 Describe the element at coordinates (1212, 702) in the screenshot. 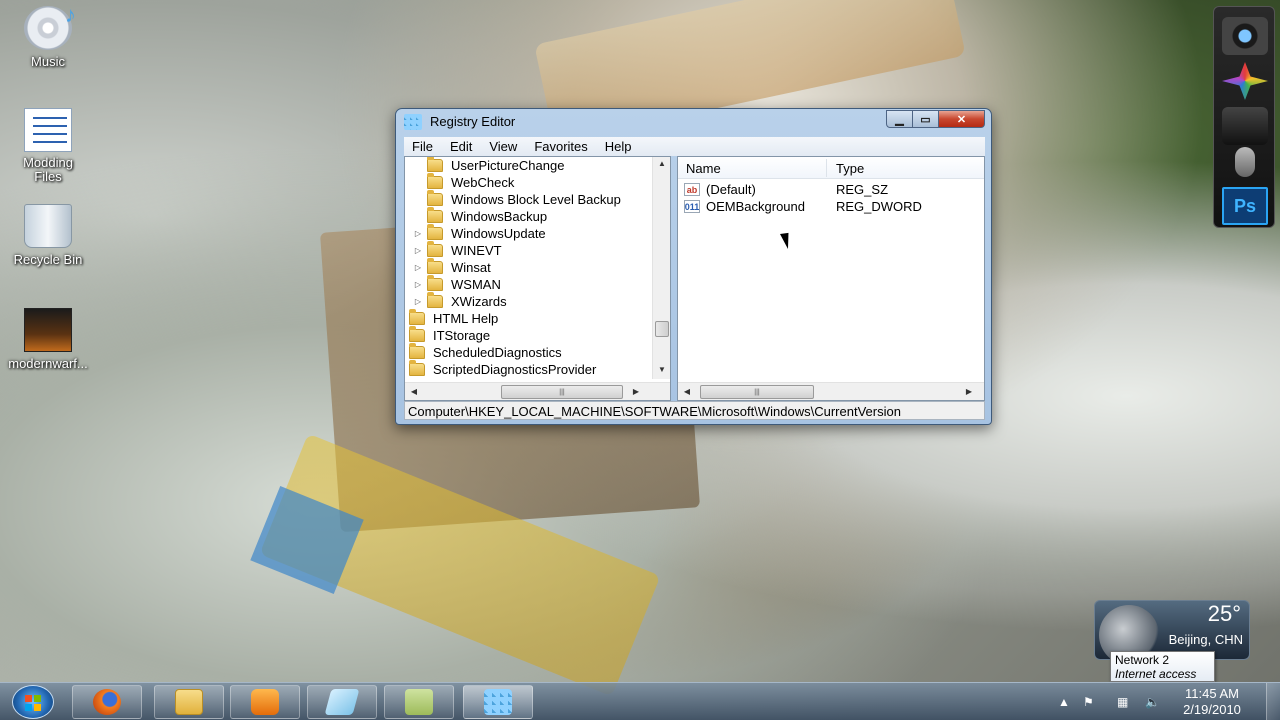

I see `clock: 11:45 AM 2/19/2010` at that location.